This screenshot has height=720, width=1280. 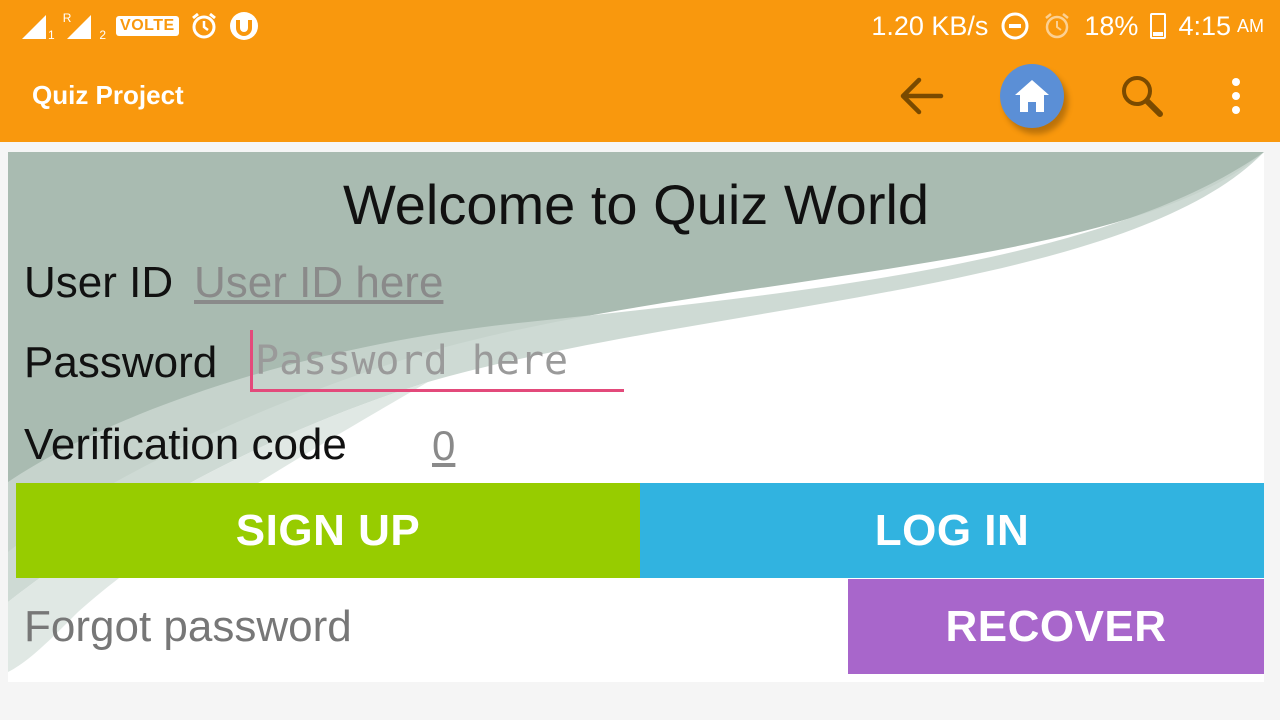 What do you see at coordinates (1204, 25) in the screenshot?
I see `clock-time: 4:15` at bounding box center [1204, 25].